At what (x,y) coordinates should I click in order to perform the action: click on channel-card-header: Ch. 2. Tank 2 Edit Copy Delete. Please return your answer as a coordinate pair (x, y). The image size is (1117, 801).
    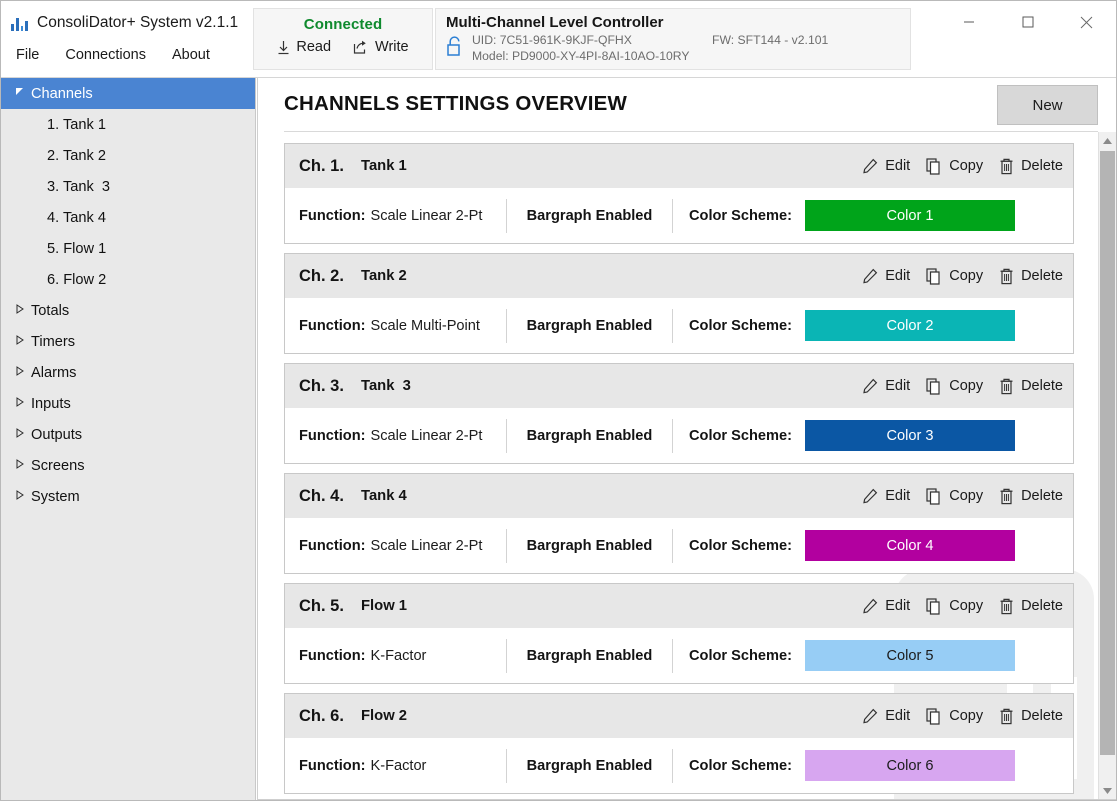
    Looking at the image, I should click on (679, 276).